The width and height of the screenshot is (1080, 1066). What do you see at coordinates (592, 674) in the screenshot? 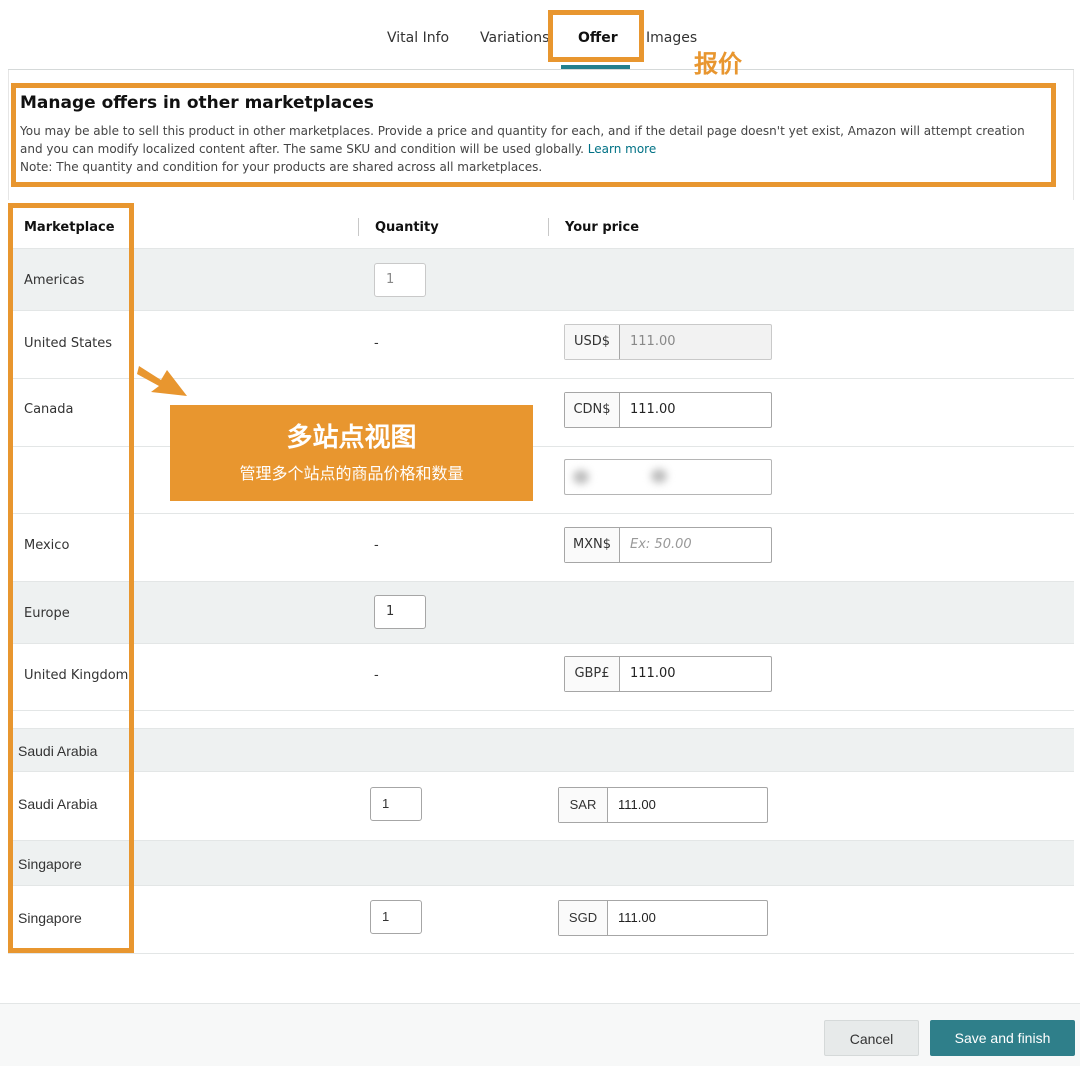
I see `currency-label: GBP£` at bounding box center [592, 674].